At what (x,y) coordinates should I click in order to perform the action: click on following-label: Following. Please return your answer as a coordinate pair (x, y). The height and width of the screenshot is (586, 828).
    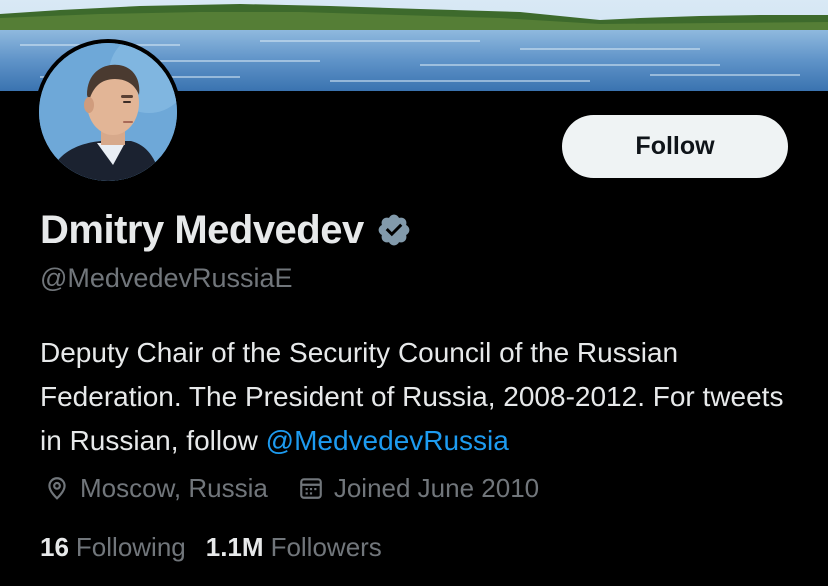
    Looking at the image, I should click on (130, 546).